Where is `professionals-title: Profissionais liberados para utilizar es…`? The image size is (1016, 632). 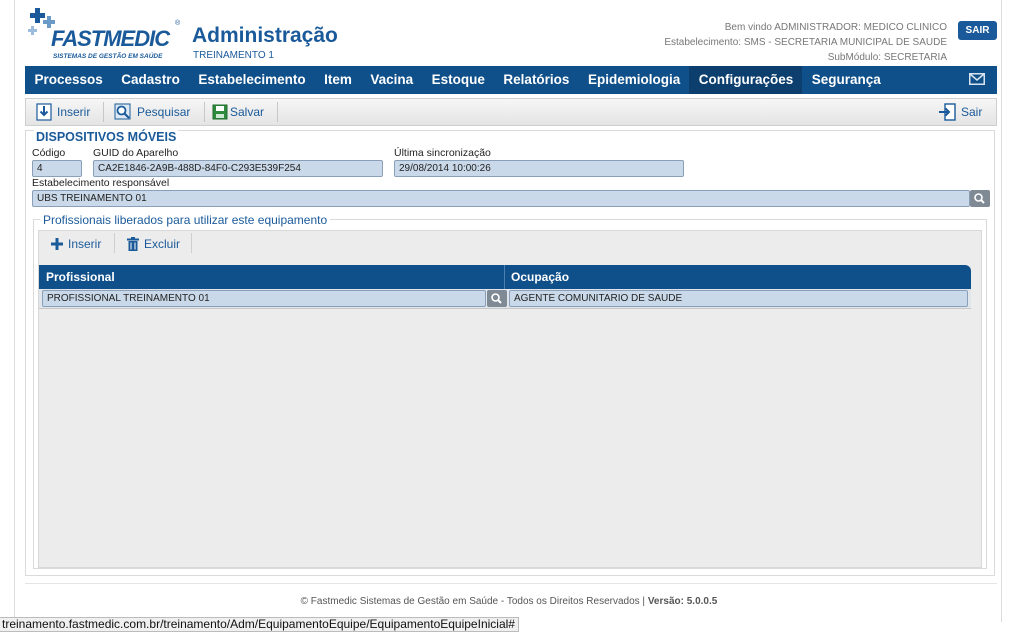 professionals-title: Profissionais liberados para utilizar es… is located at coordinates (185, 220).